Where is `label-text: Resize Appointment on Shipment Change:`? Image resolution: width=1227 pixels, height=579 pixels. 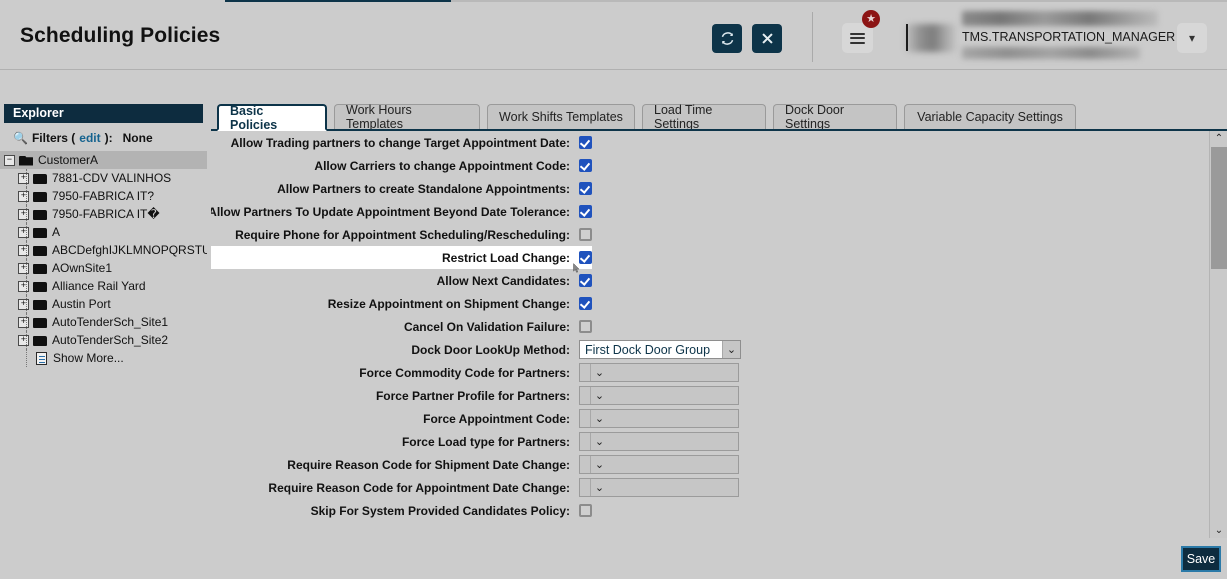 label-text: Resize Appointment on Shipment Change: is located at coordinates (448, 303).